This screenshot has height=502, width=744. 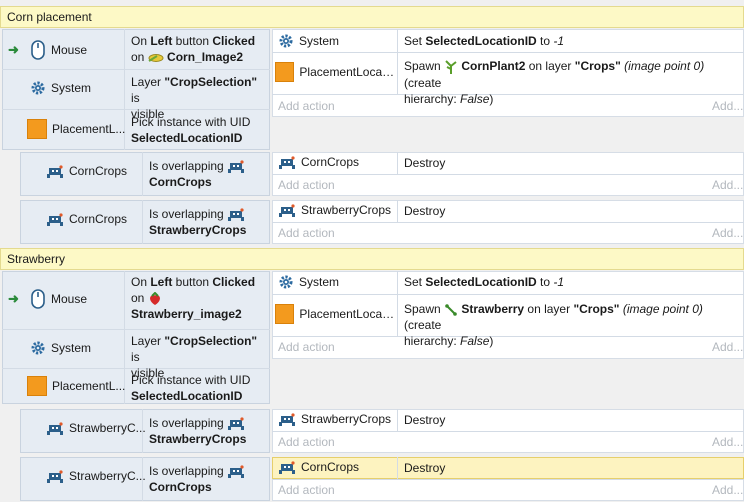 I want to click on group-header-corn-placement: Corn placement, so click(x=372, y=17).